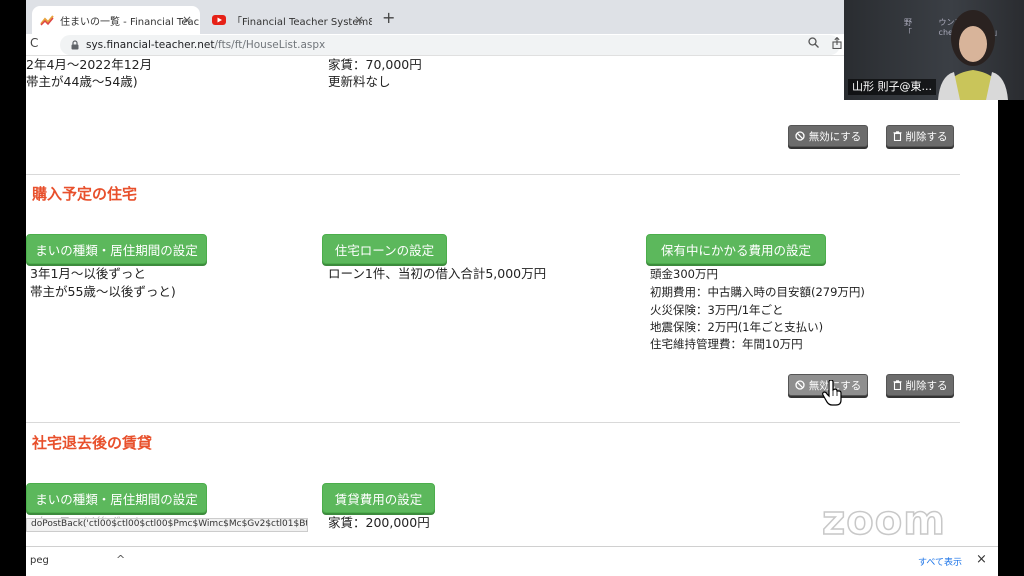  I want to click on loan-summary: ローン1件、当初の借入合計5,000万円, so click(437, 273).